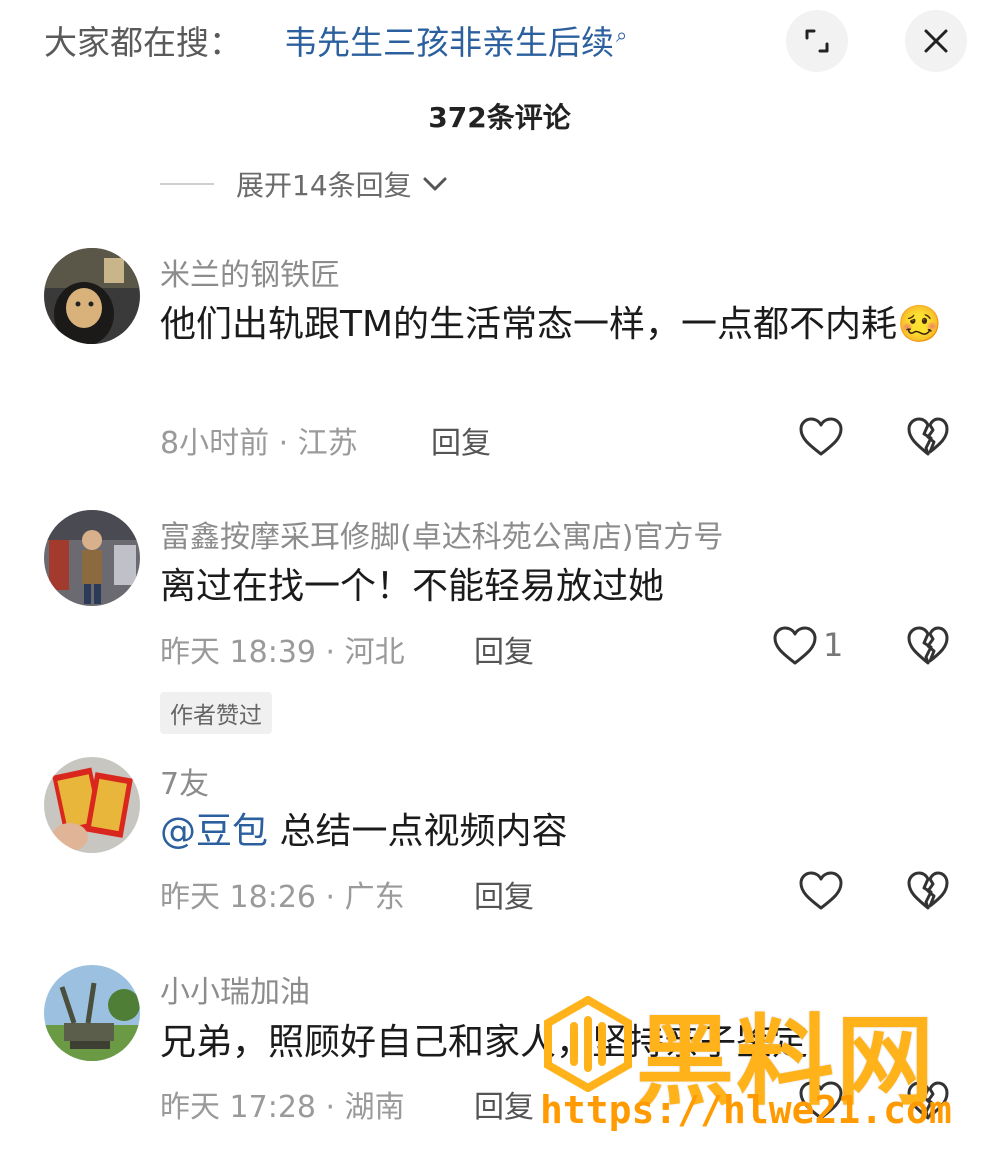  I want to click on search-prefix: 大家都在搜：, so click(143, 42).